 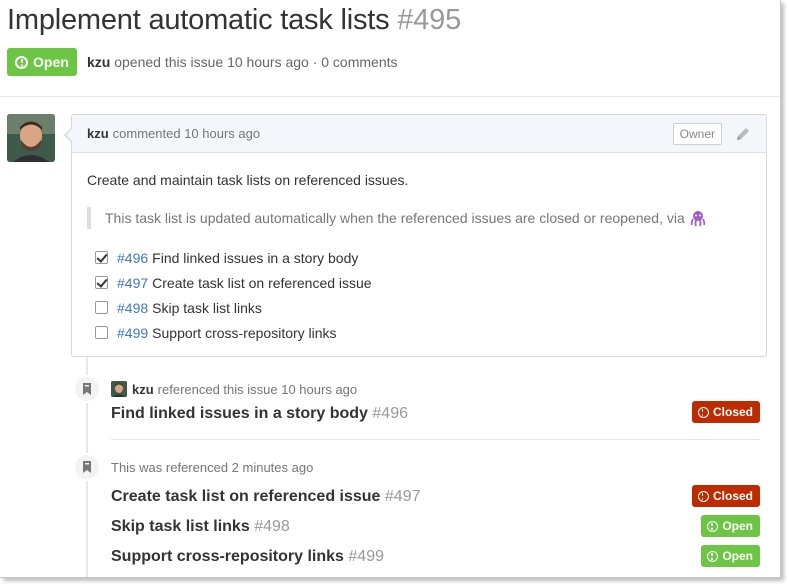 I want to click on referenced-issue-title: Find linked issues in a story body, so click(x=239, y=413).